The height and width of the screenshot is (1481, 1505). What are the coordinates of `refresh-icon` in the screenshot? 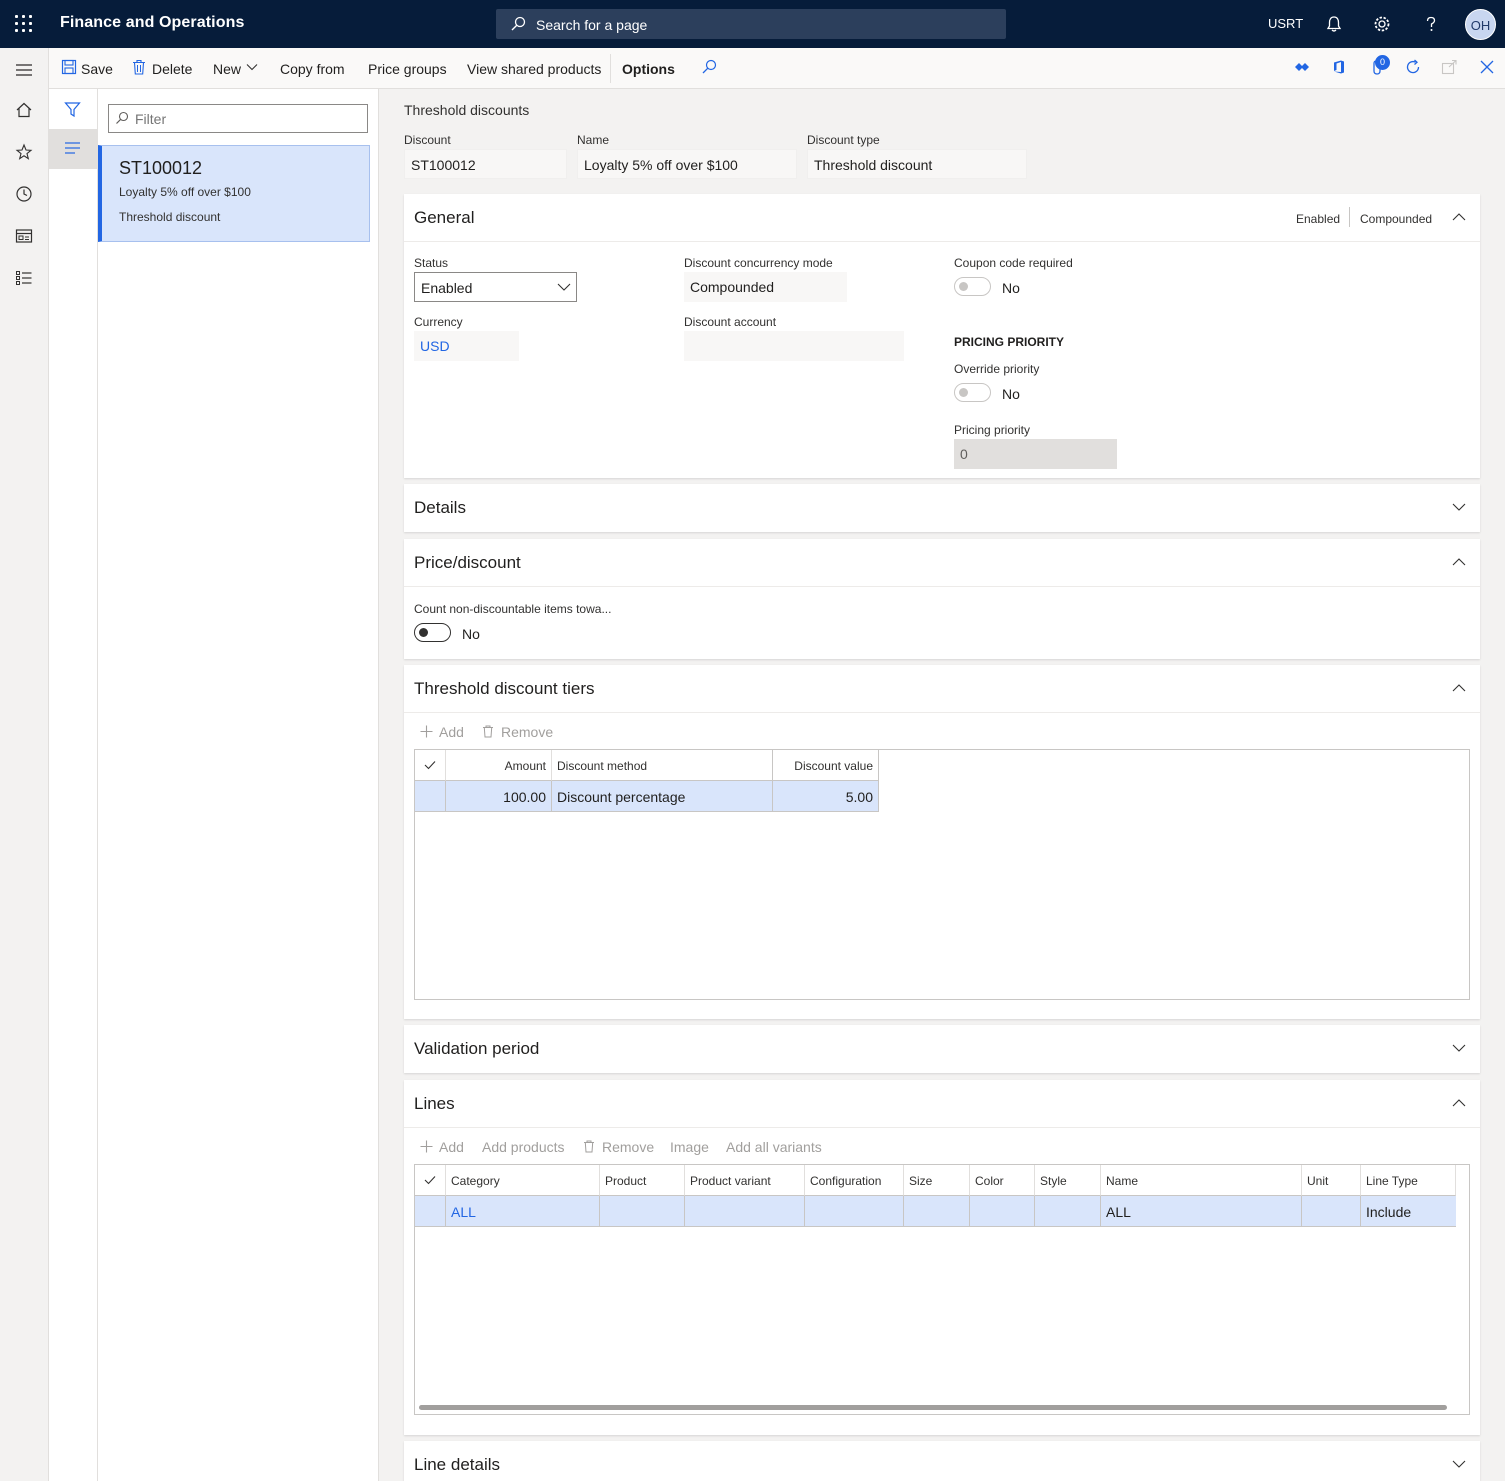 It's located at (1413, 67).